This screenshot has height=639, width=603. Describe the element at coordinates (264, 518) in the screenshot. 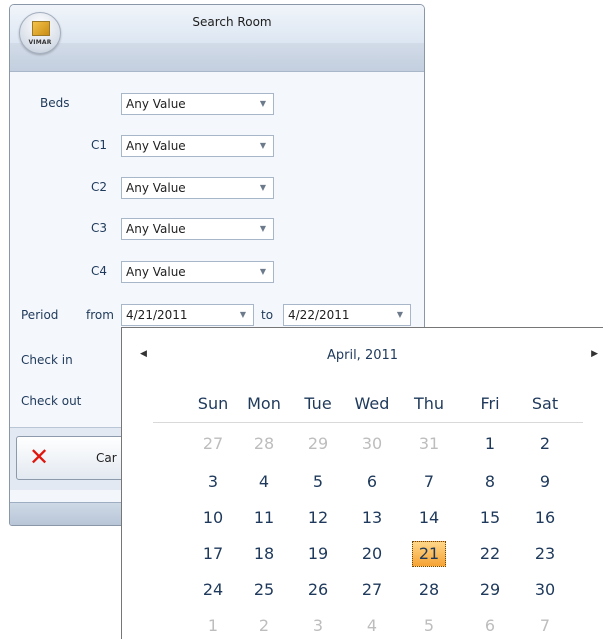

I see `calendar-day: 11` at that location.